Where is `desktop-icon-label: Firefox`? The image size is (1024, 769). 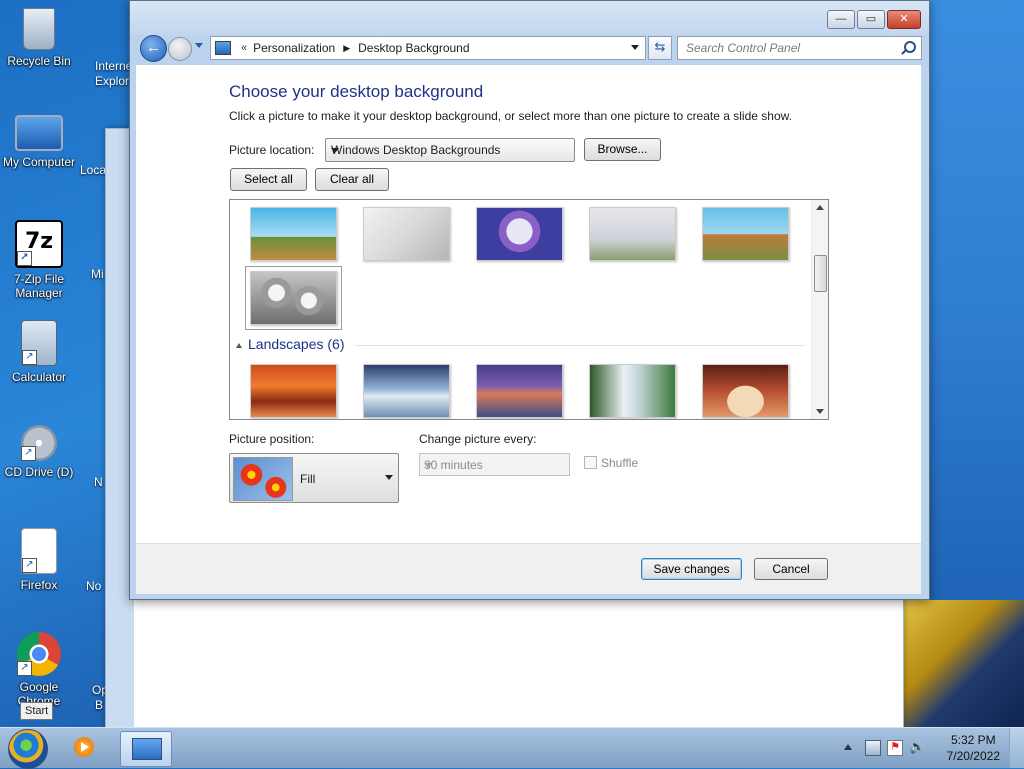 desktop-icon-label: Firefox is located at coordinates (39, 585).